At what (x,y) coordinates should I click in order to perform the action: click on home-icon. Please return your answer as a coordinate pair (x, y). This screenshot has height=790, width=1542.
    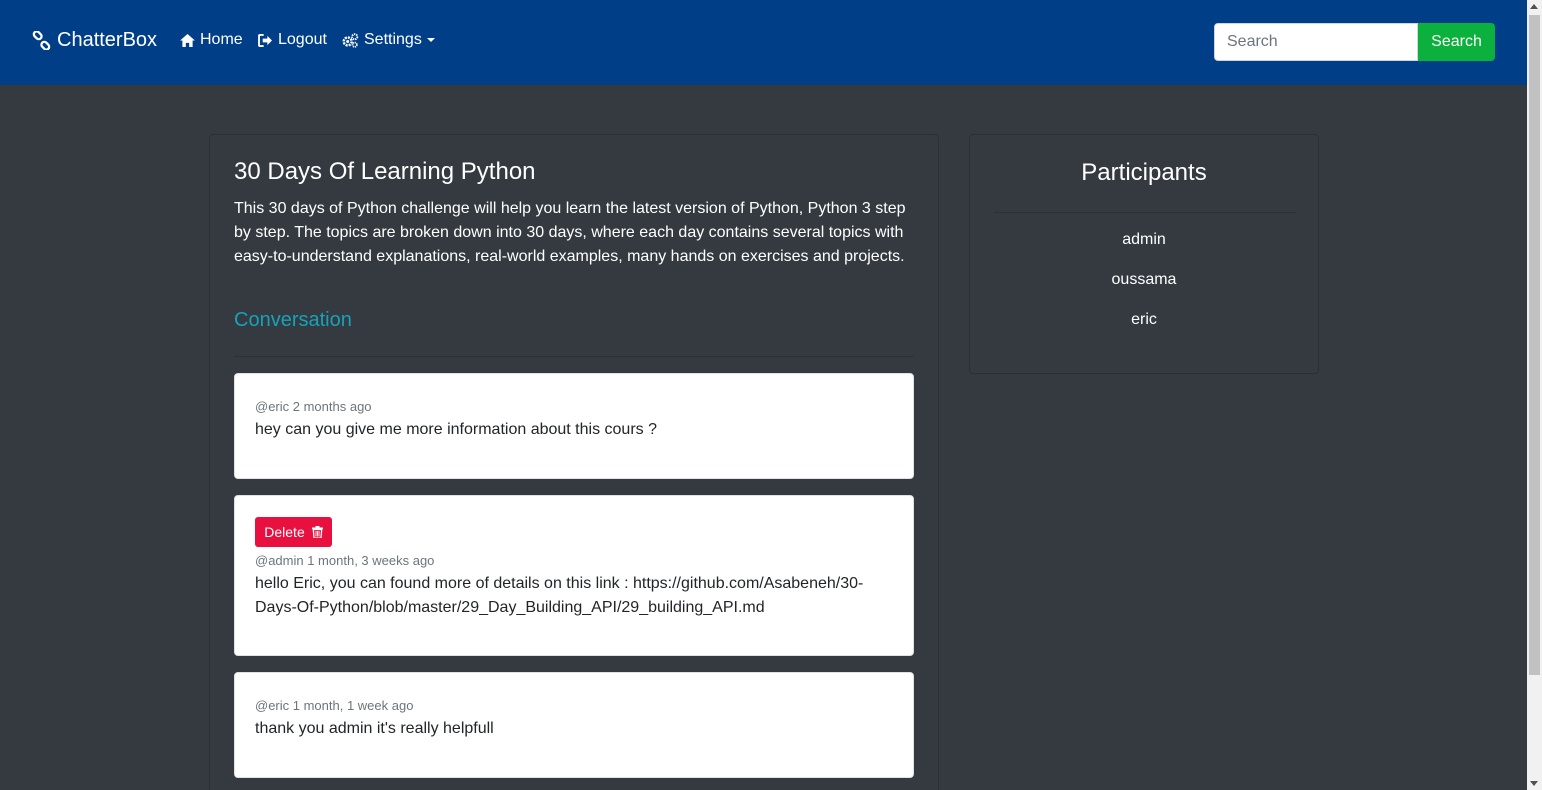
    Looking at the image, I should click on (187, 40).